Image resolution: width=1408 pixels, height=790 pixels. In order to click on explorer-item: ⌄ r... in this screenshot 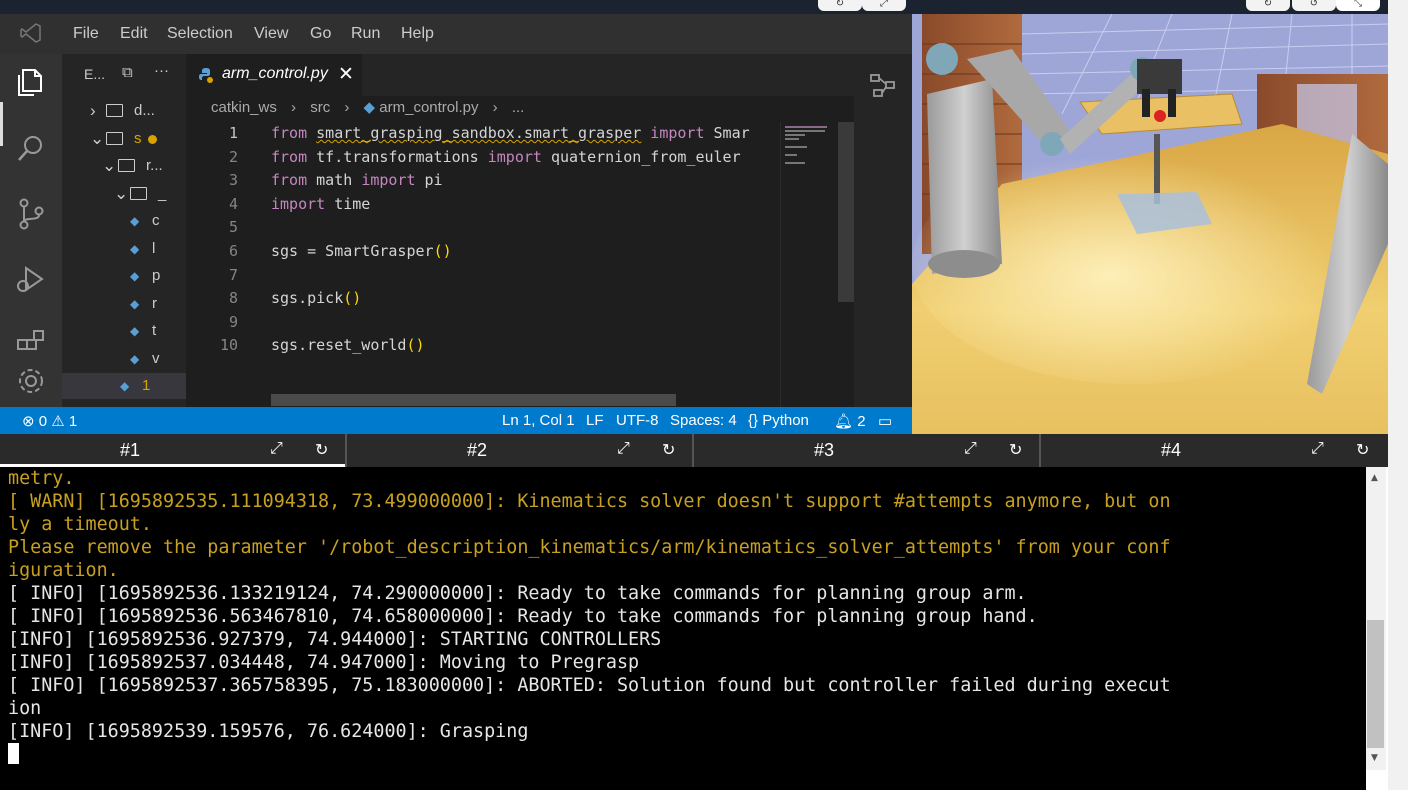, I will do `click(124, 166)`.